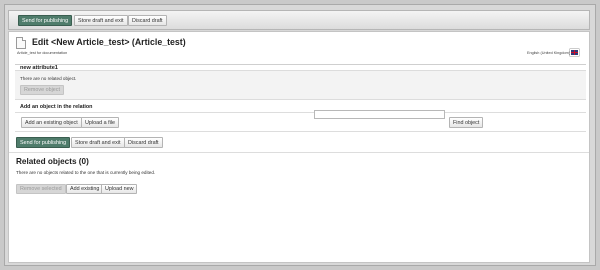 Image resolution: width=600 pixels, height=270 pixels. I want to click on related-objects-title: Related objects (0), so click(52, 161).